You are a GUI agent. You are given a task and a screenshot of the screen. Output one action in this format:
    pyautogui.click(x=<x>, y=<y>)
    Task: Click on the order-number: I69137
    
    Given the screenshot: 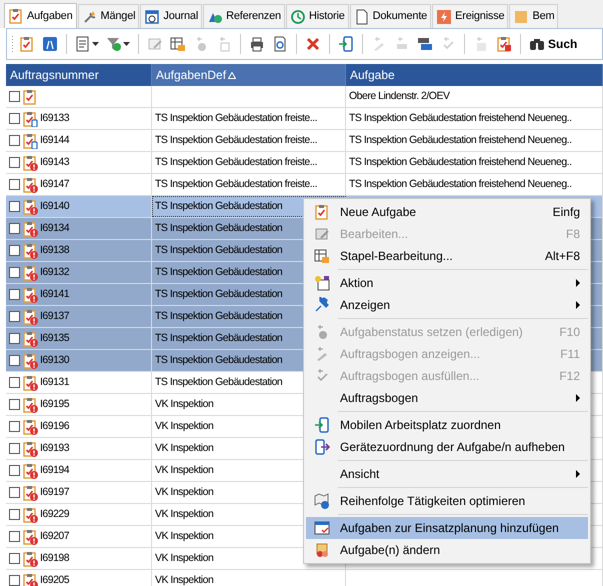 What is the action you would take?
    pyautogui.click(x=55, y=316)
    